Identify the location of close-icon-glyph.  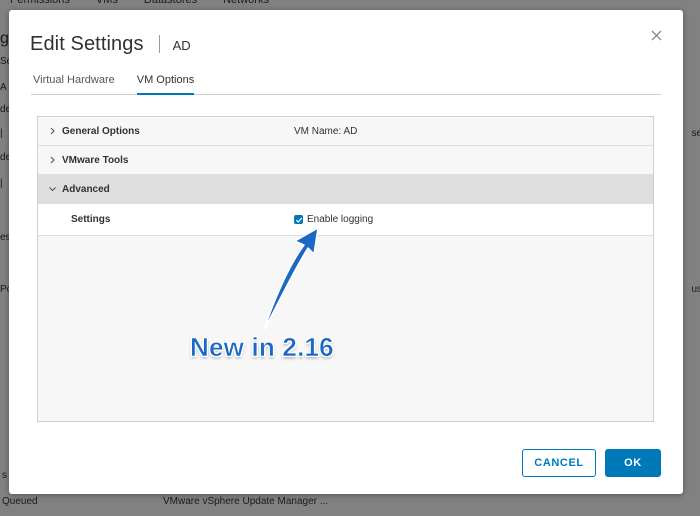
(656, 35).